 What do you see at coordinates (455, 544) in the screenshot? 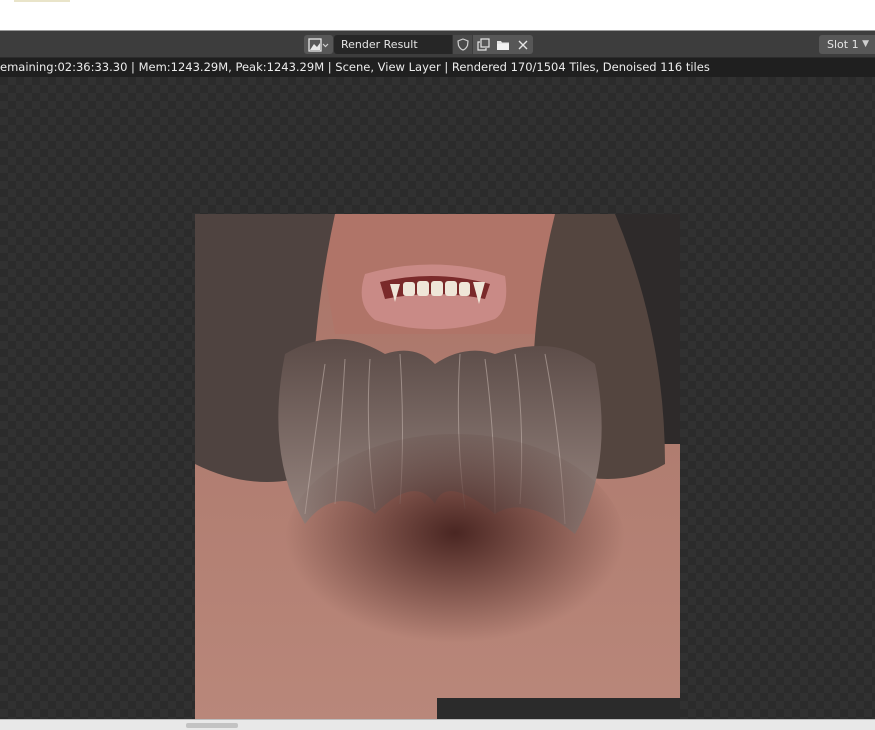
I see `neck-shadow` at bounding box center [455, 544].